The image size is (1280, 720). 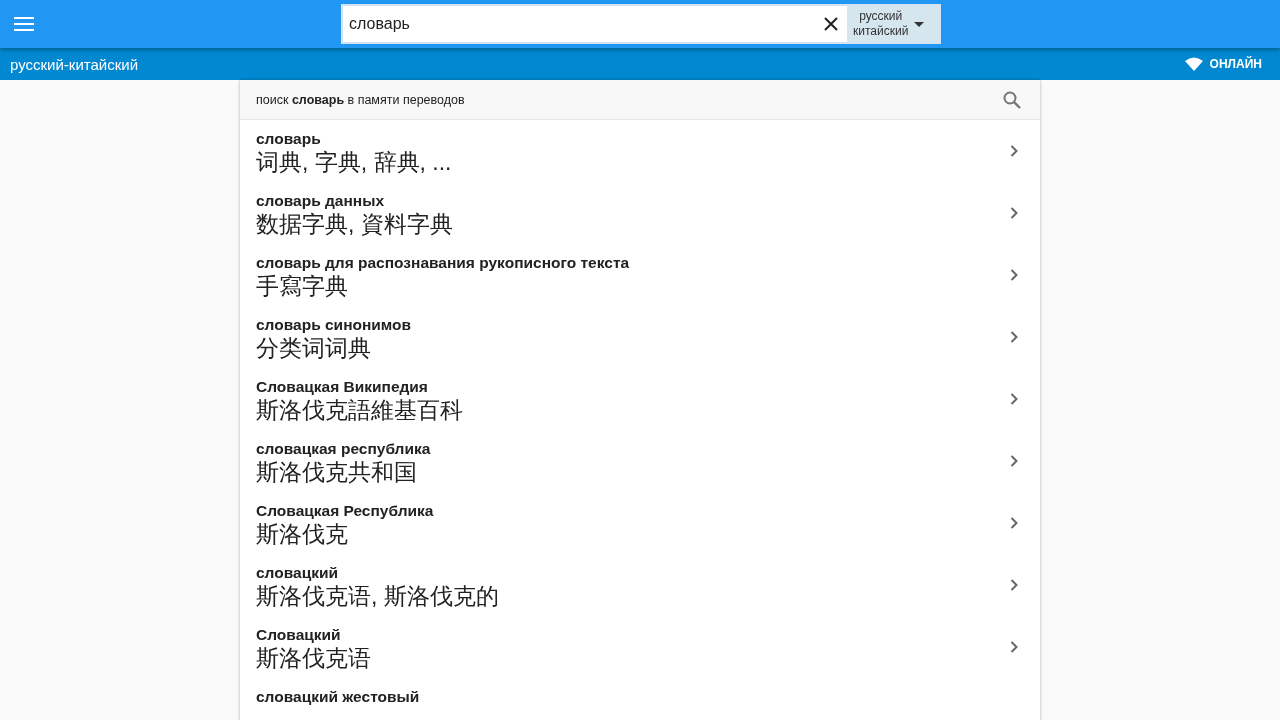 I want to click on result-item: Словацкая Республика 斯洛伐克, so click(x=640, y=523).